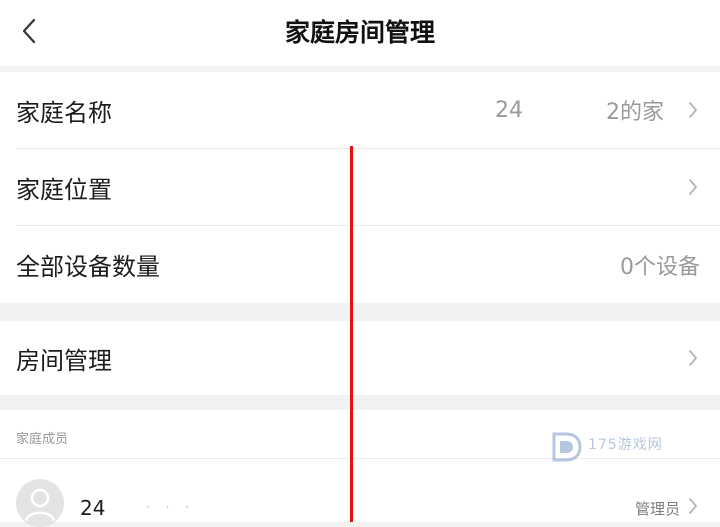  I want to click on watermark: 175游戏网, so click(615, 447).